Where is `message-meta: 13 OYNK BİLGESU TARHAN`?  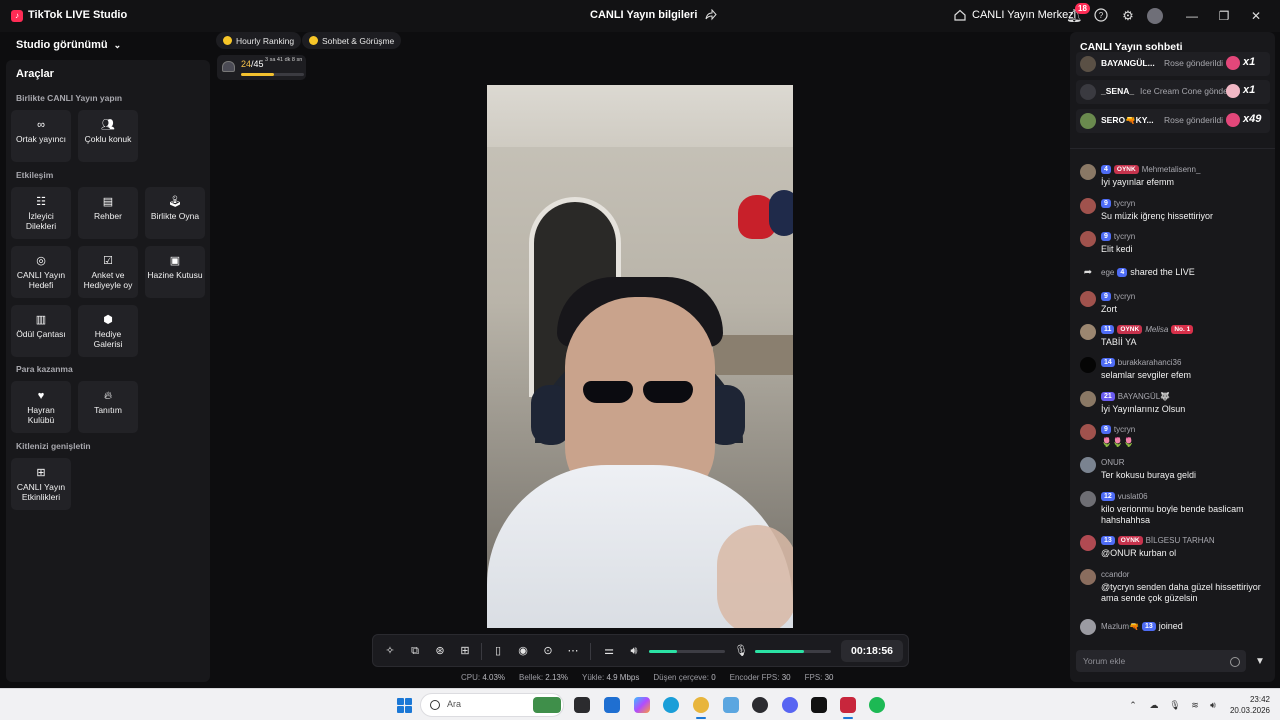
message-meta: 13 OYNK BİLGESU TARHAN is located at coordinates (1158, 540).